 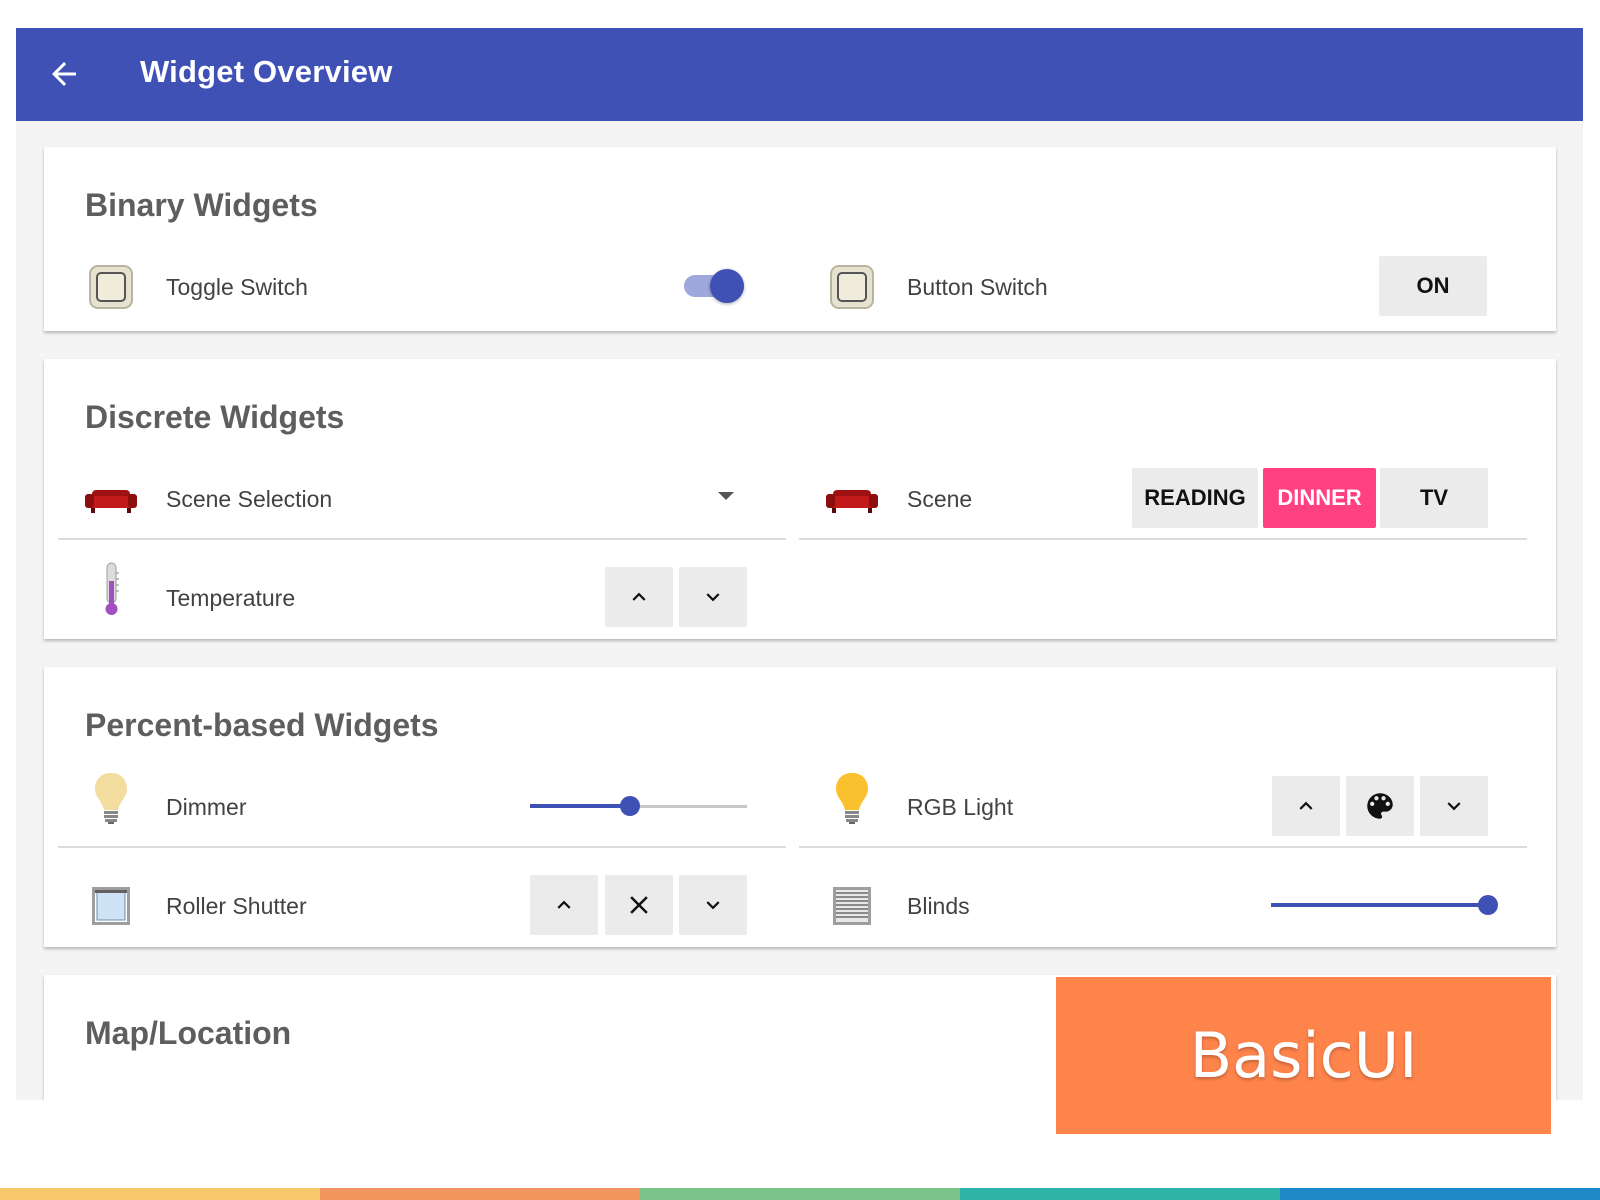 I want to click on scene-option-reading: READING, so click(x=1195, y=498).